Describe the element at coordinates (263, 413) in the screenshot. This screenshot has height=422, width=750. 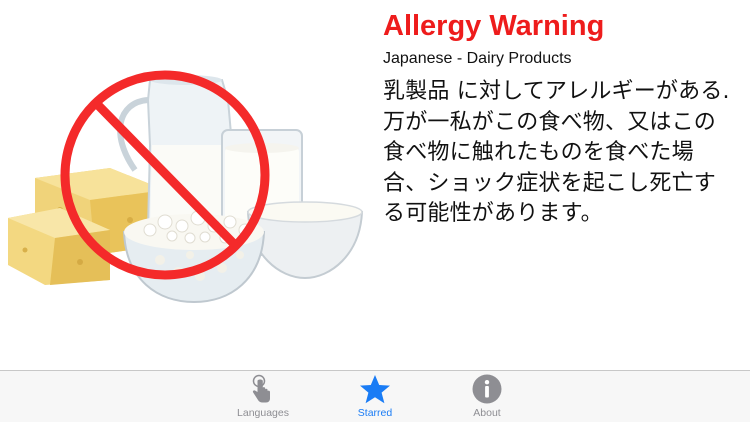
I see `tab-languages-label: Languages` at that location.